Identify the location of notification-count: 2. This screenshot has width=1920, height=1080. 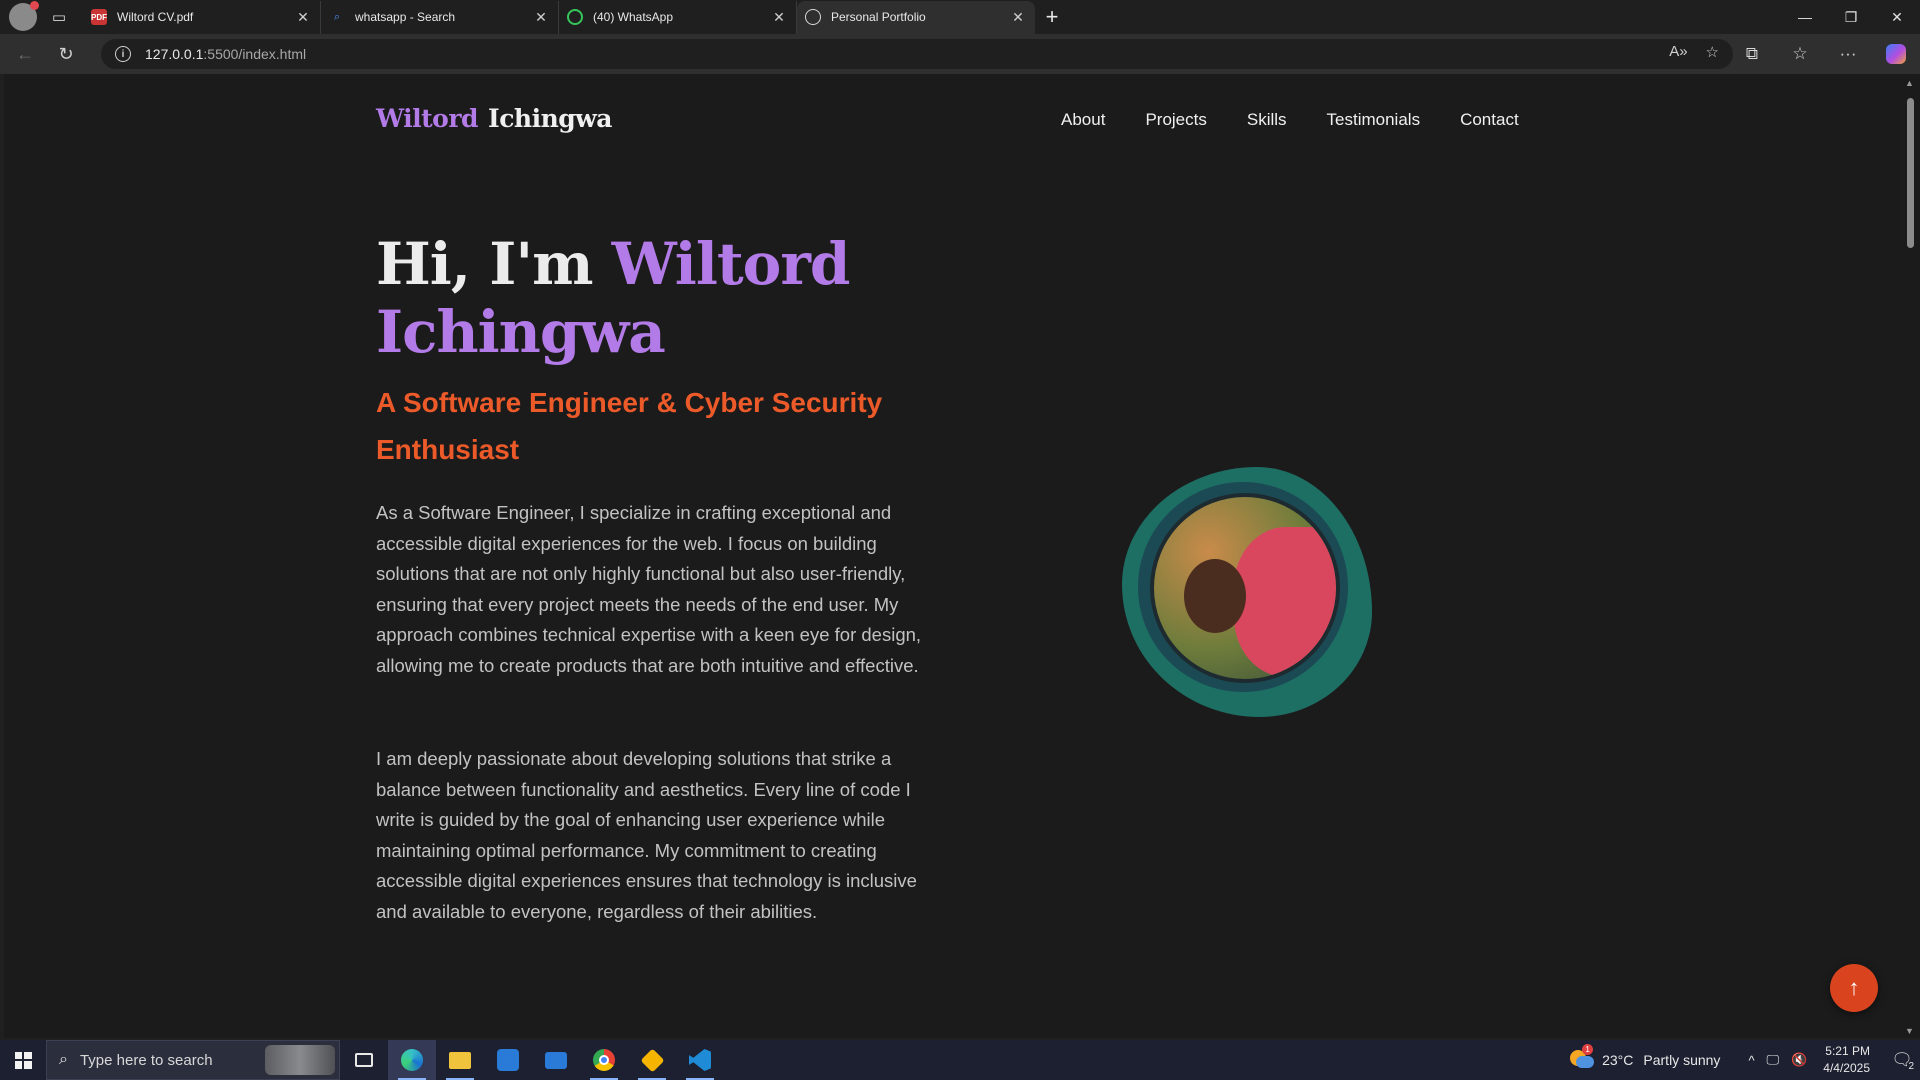
(1911, 1066).